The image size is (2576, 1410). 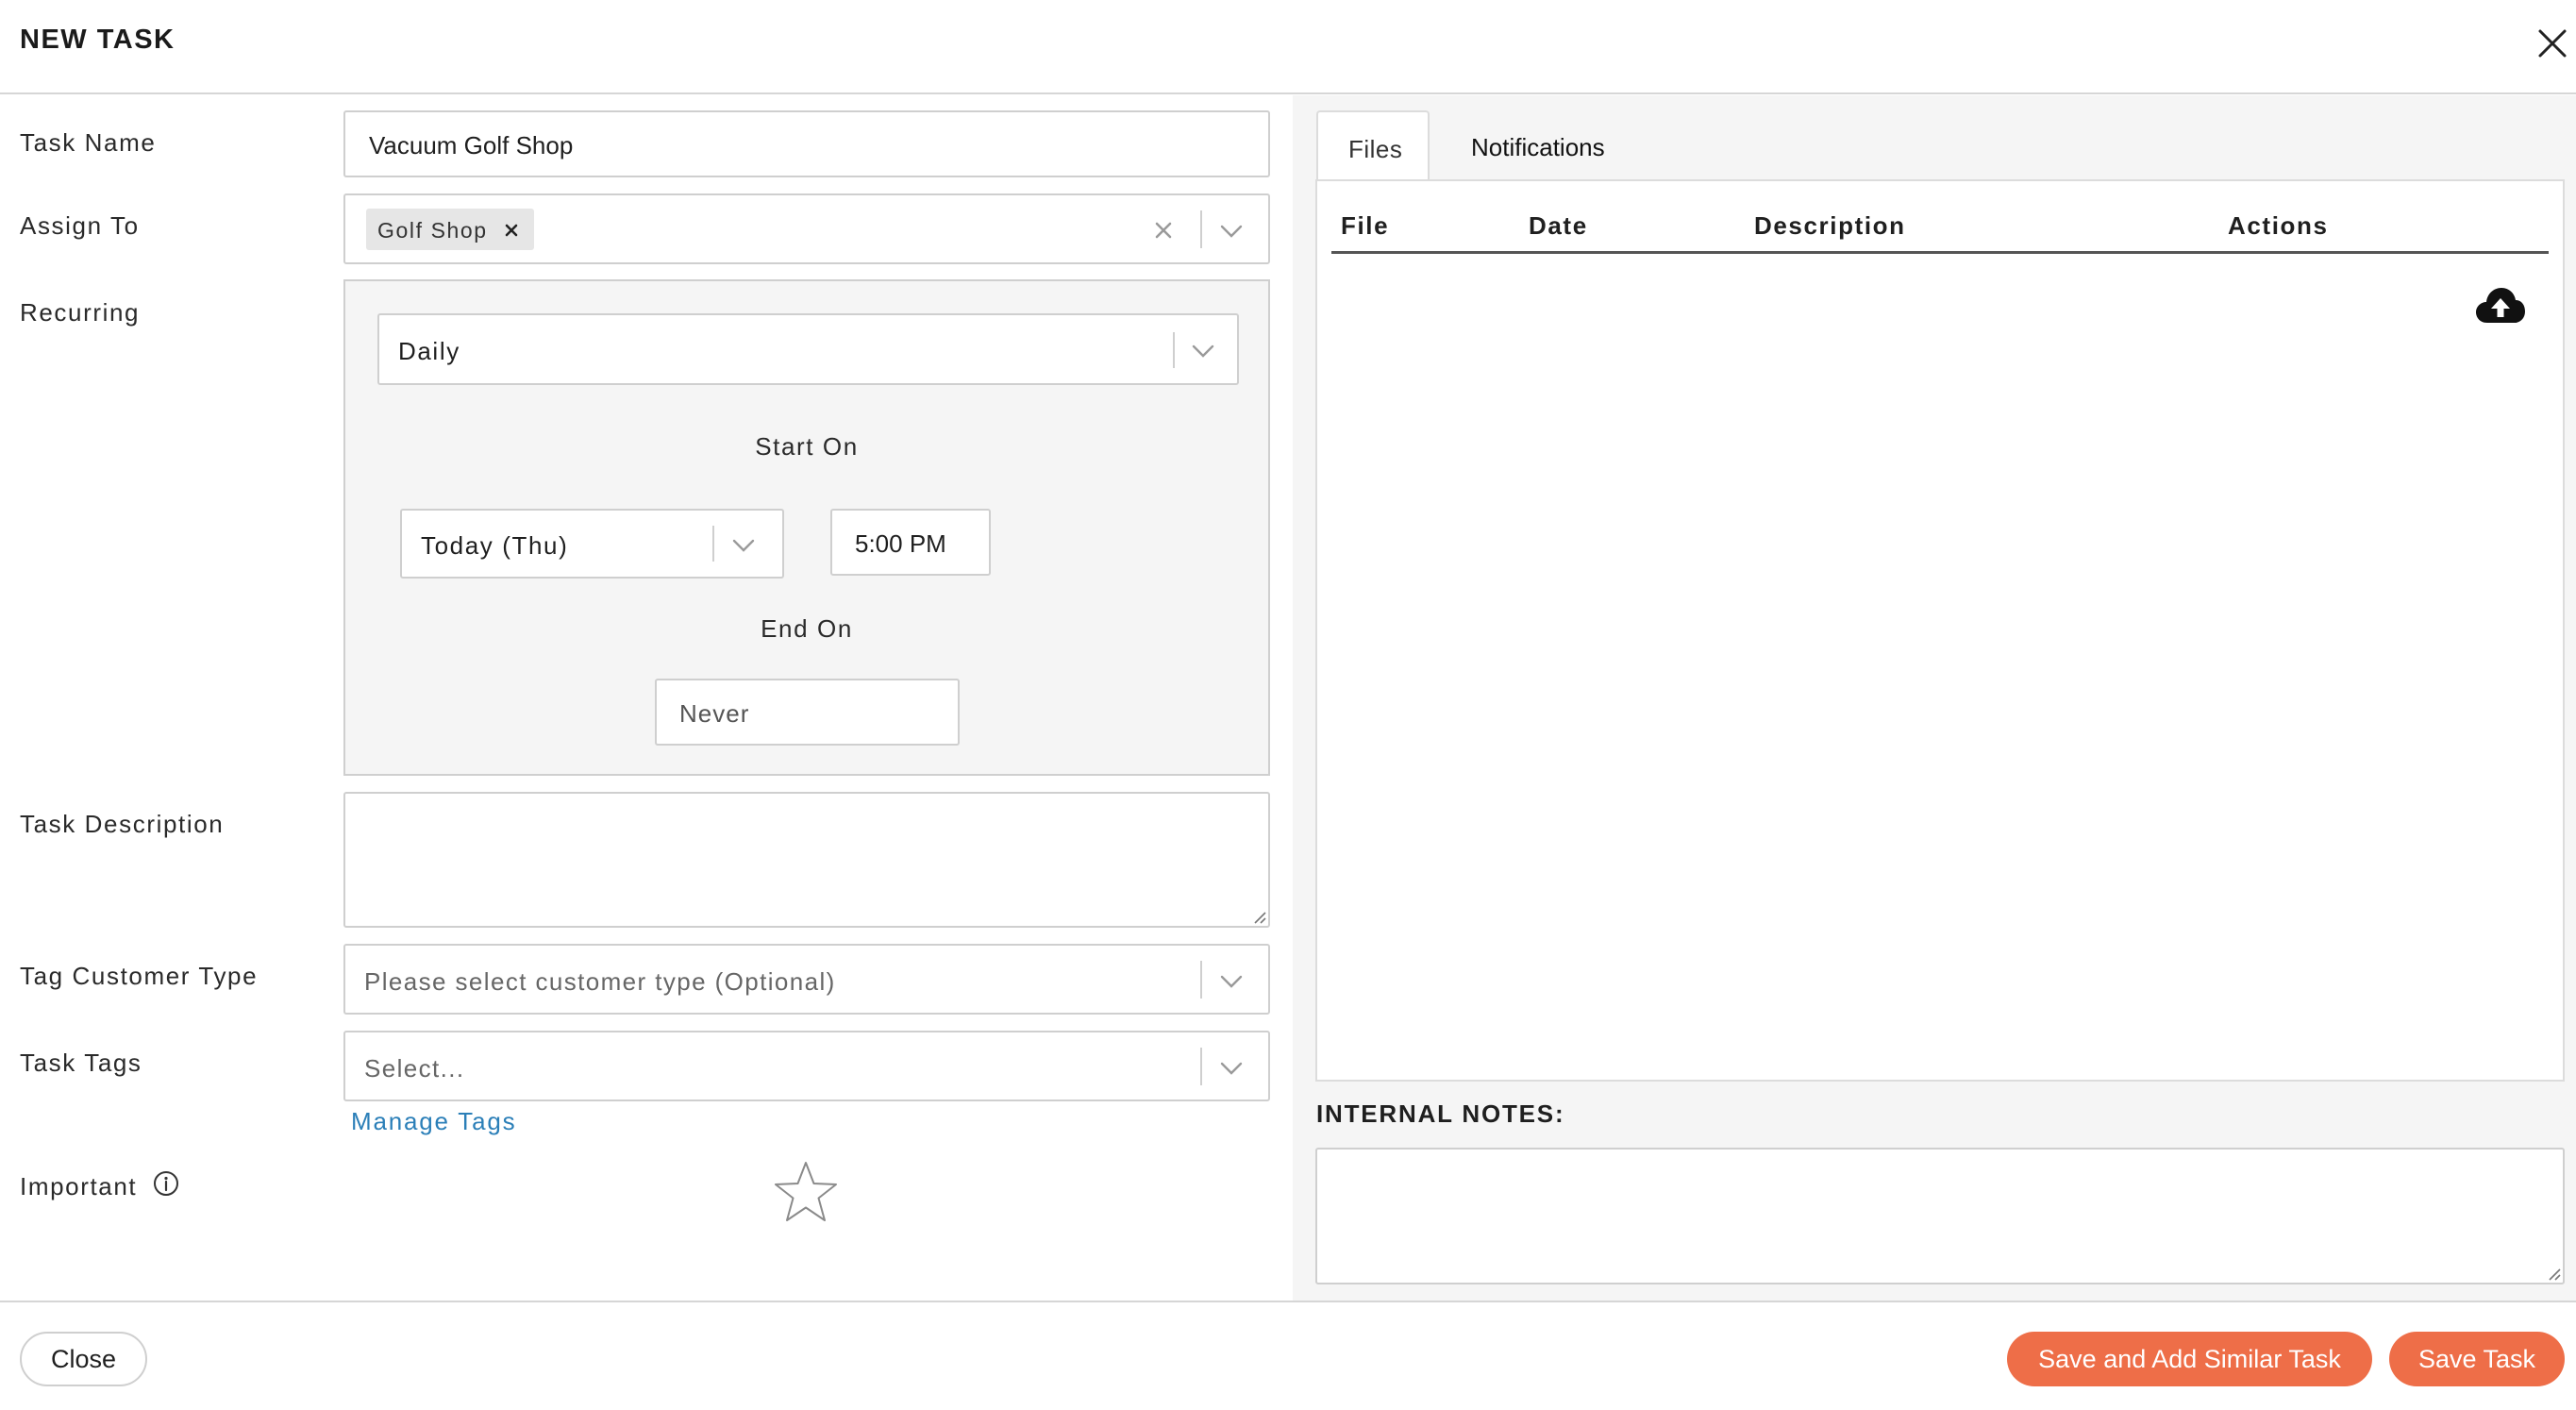 I want to click on end-on-input: Never, so click(x=807, y=712).